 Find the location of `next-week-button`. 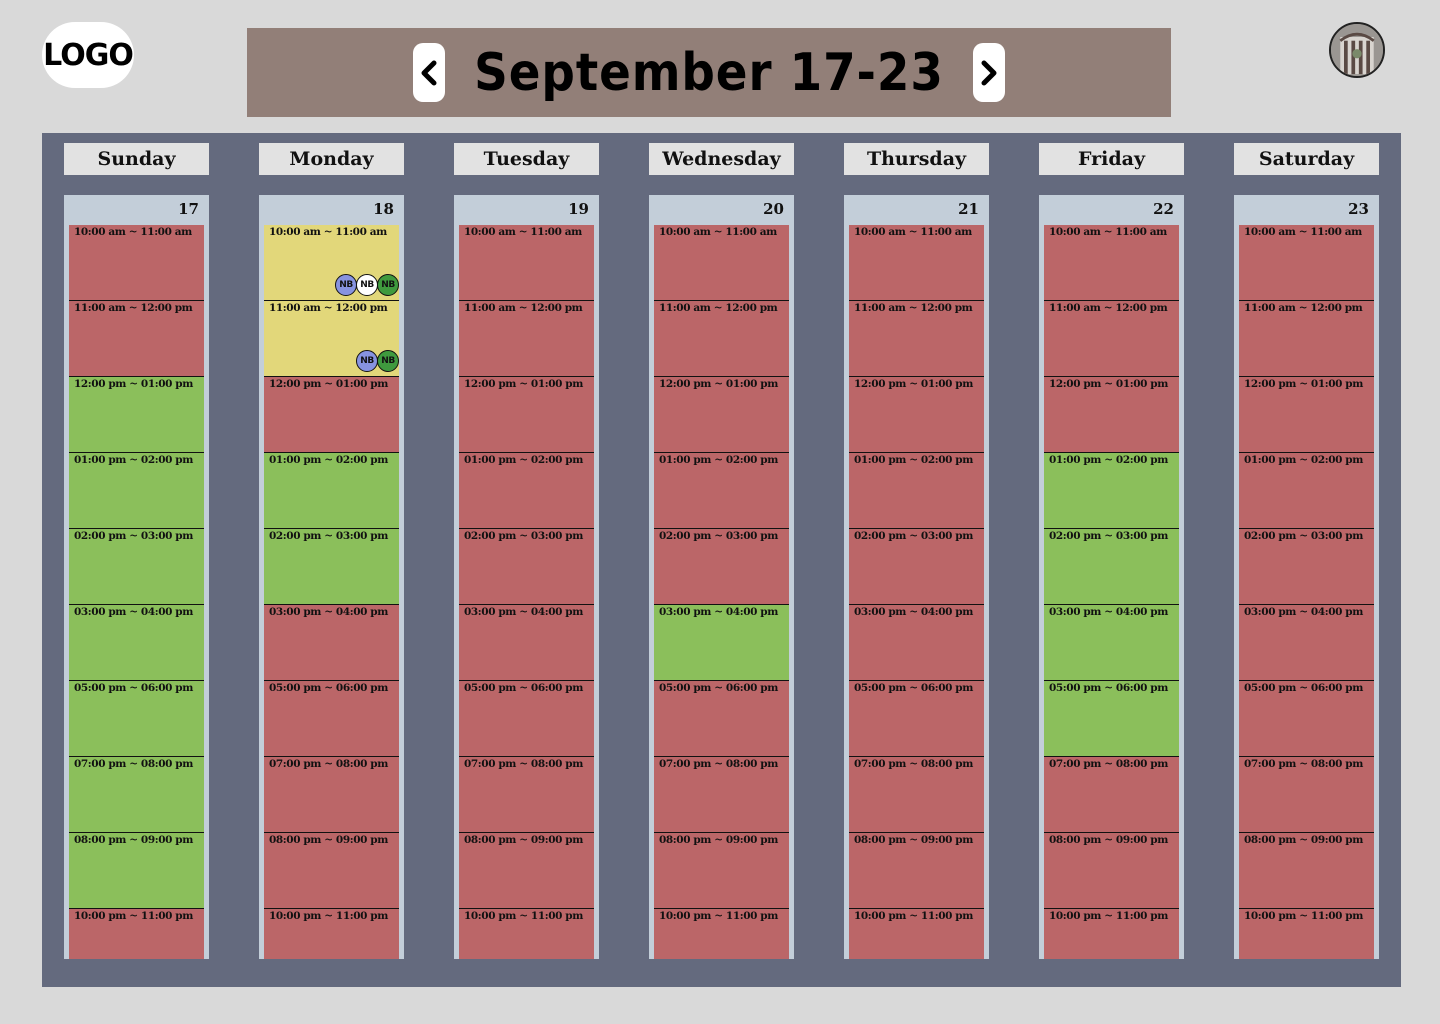

next-week-button is located at coordinates (989, 72).